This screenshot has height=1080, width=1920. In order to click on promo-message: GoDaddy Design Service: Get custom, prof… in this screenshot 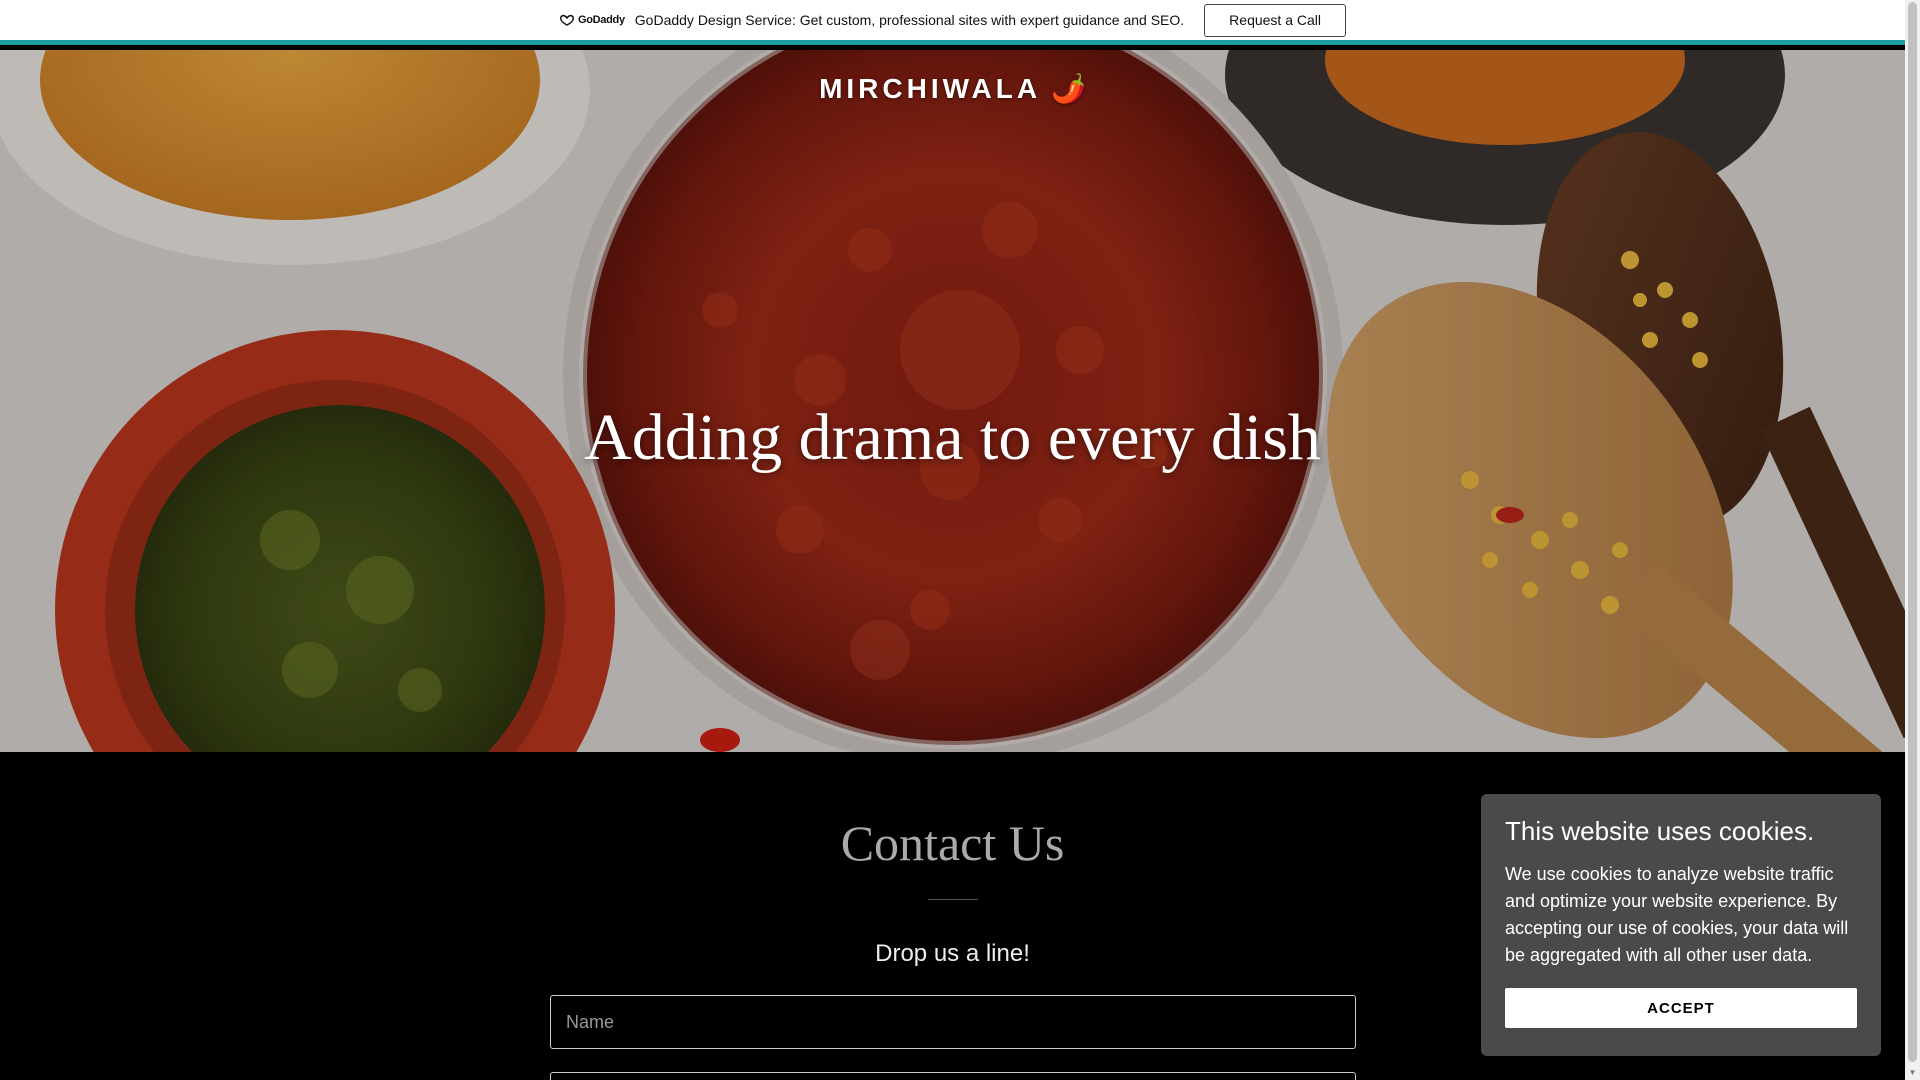, I will do `click(909, 20)`.